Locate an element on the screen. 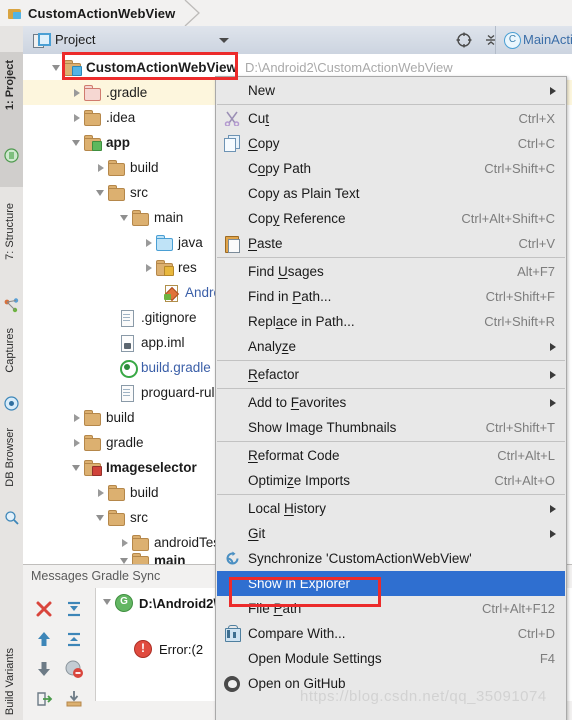 The image size is (572, 720). sidebar-item-project: 1: Project is located at coordinates (11, 101).